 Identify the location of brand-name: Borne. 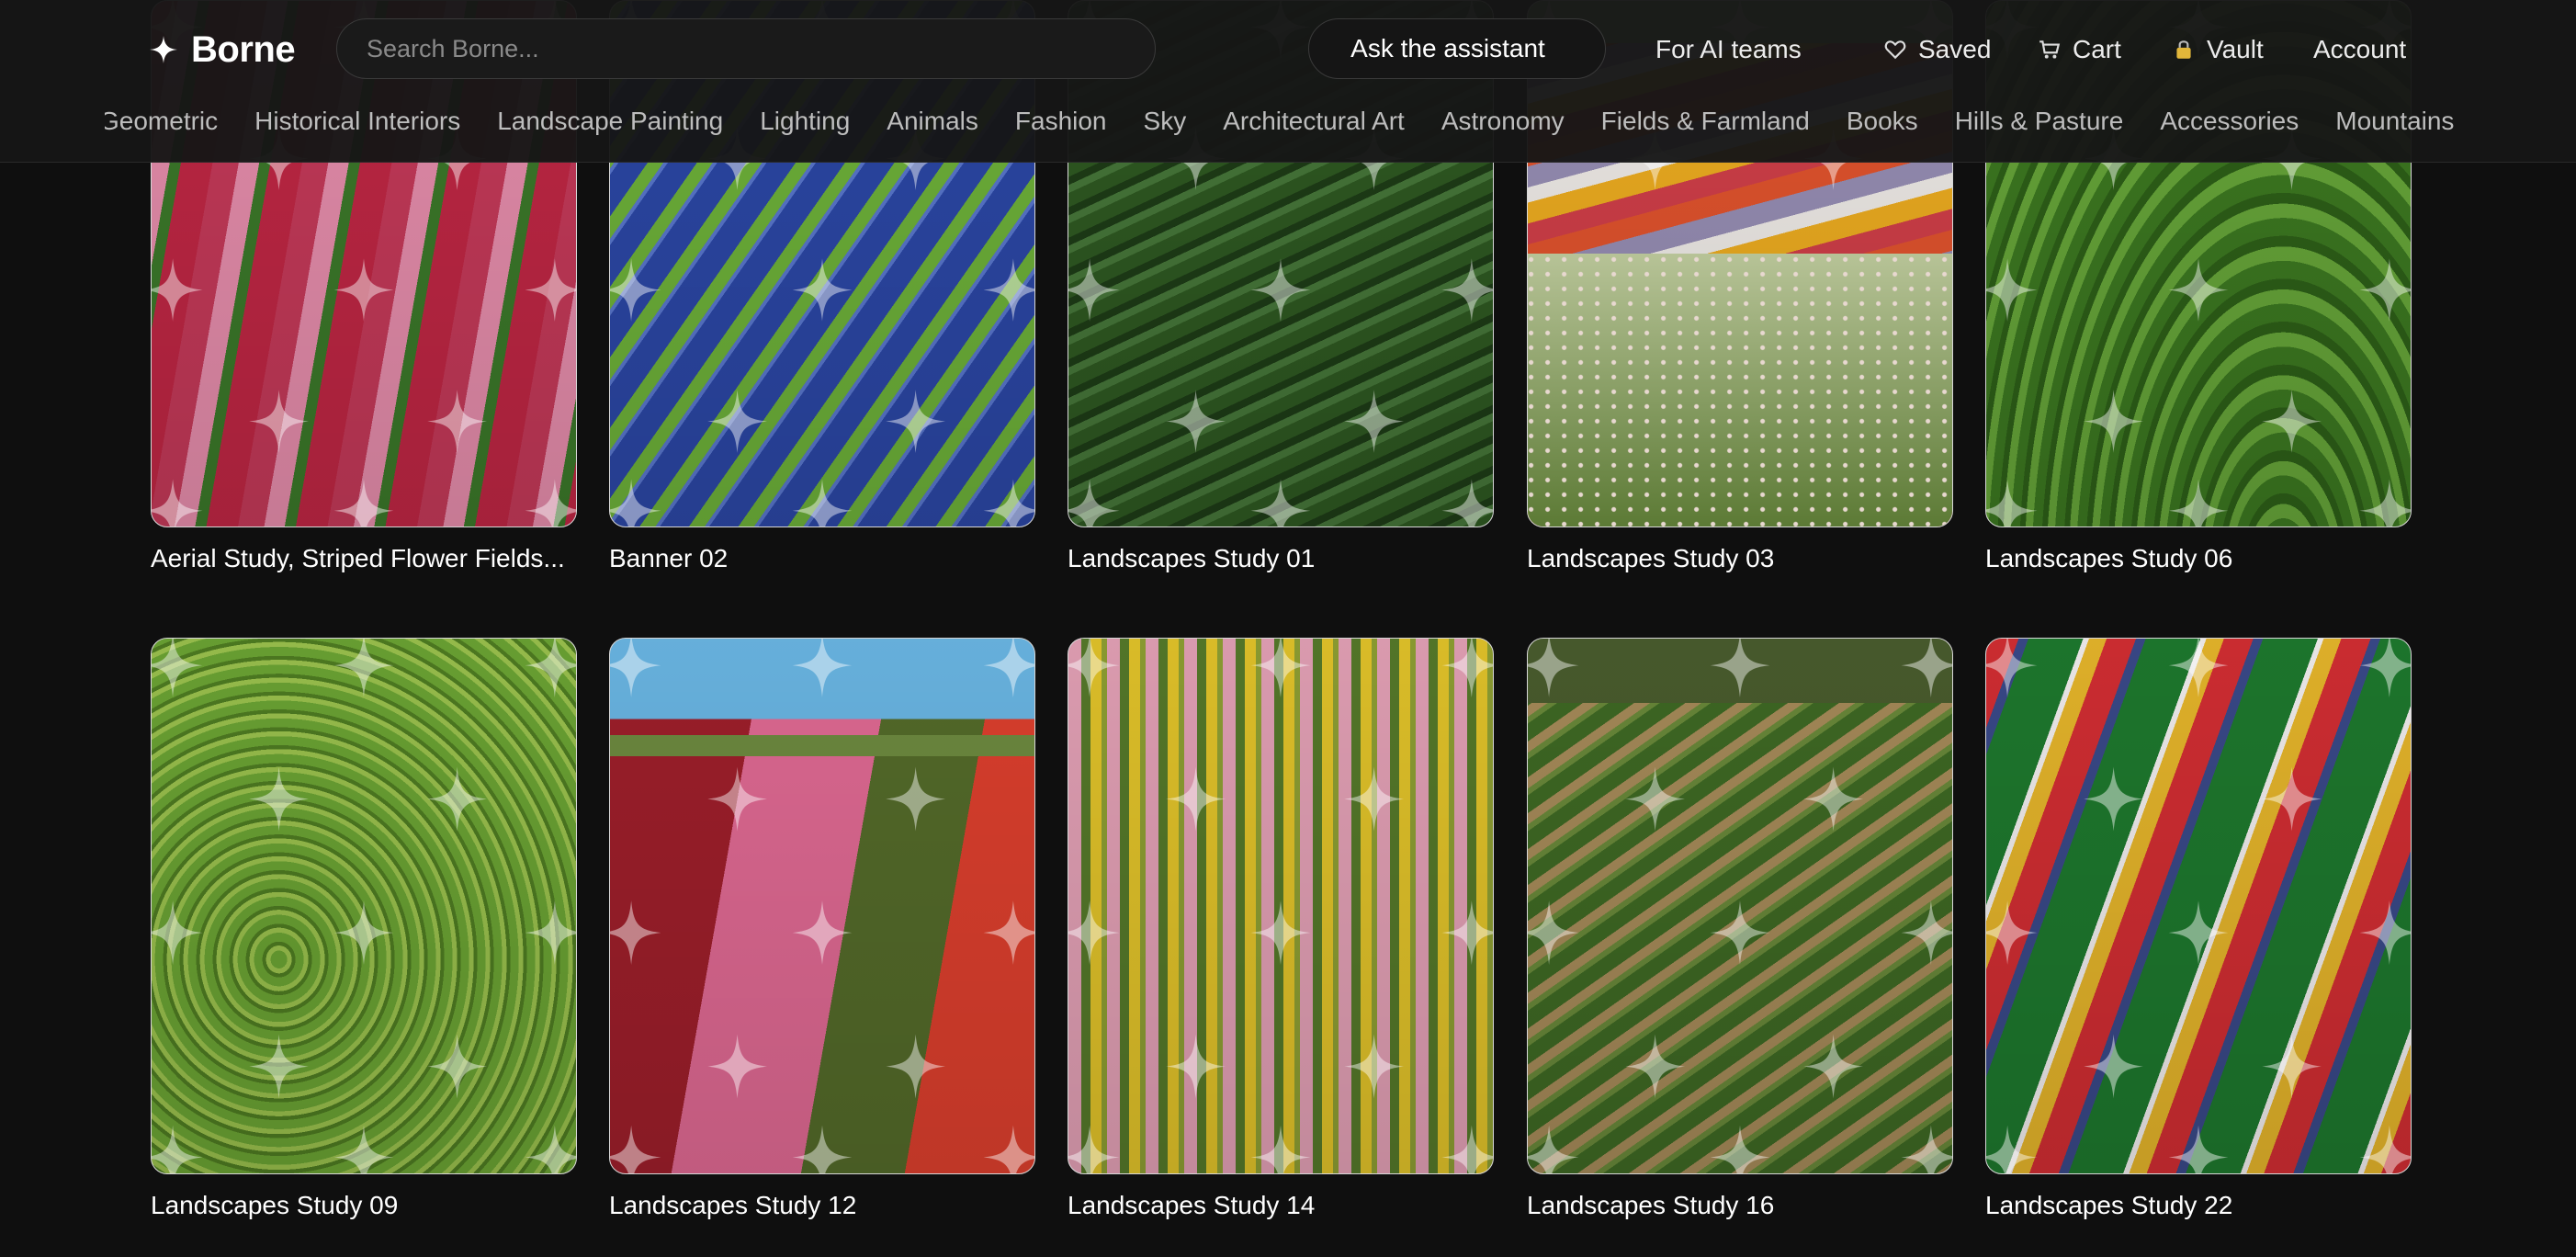
(243, 49).